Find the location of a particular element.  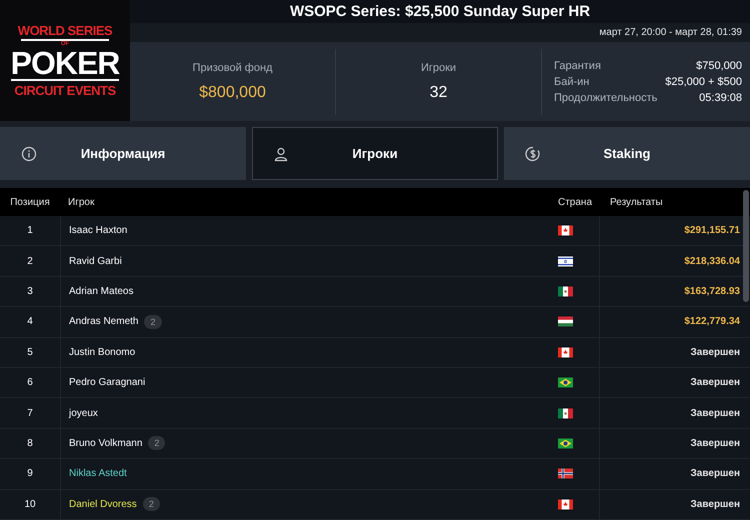

position: 6 is located at coordinates (30, 382).